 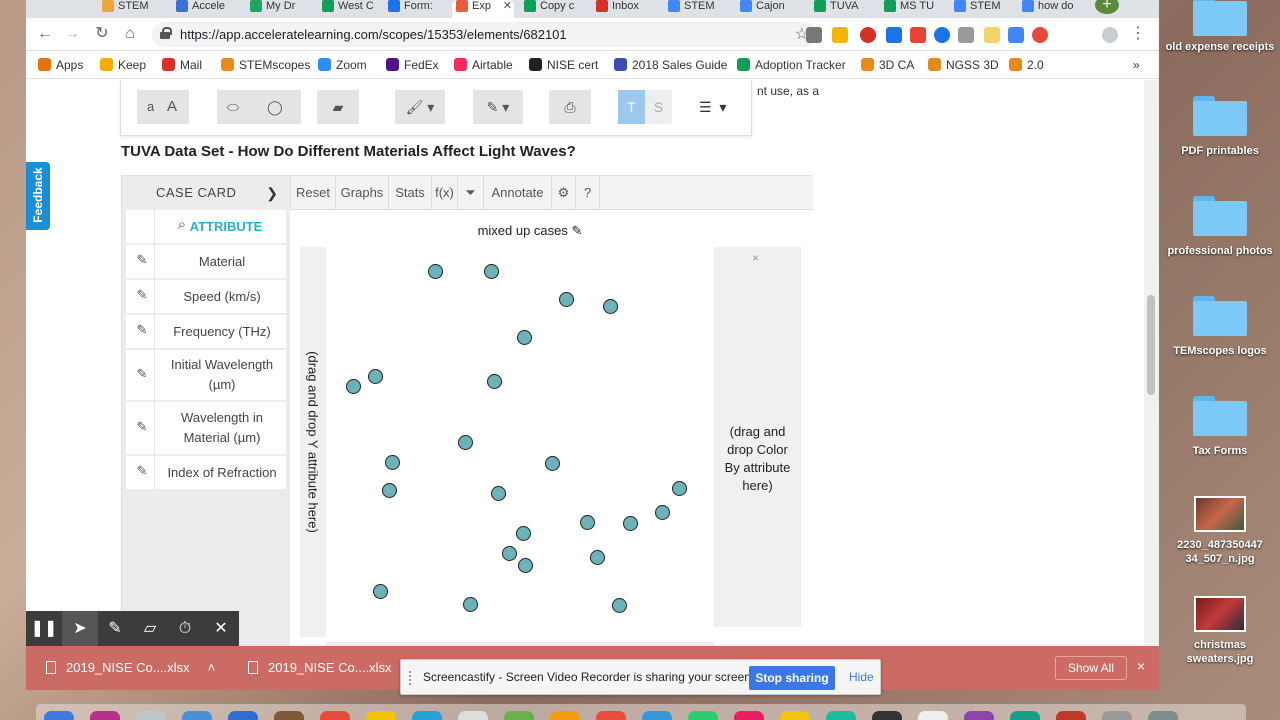 I want to click on bookmark-ngss-3d: NGSS 3D, so click(x=963, y=65).